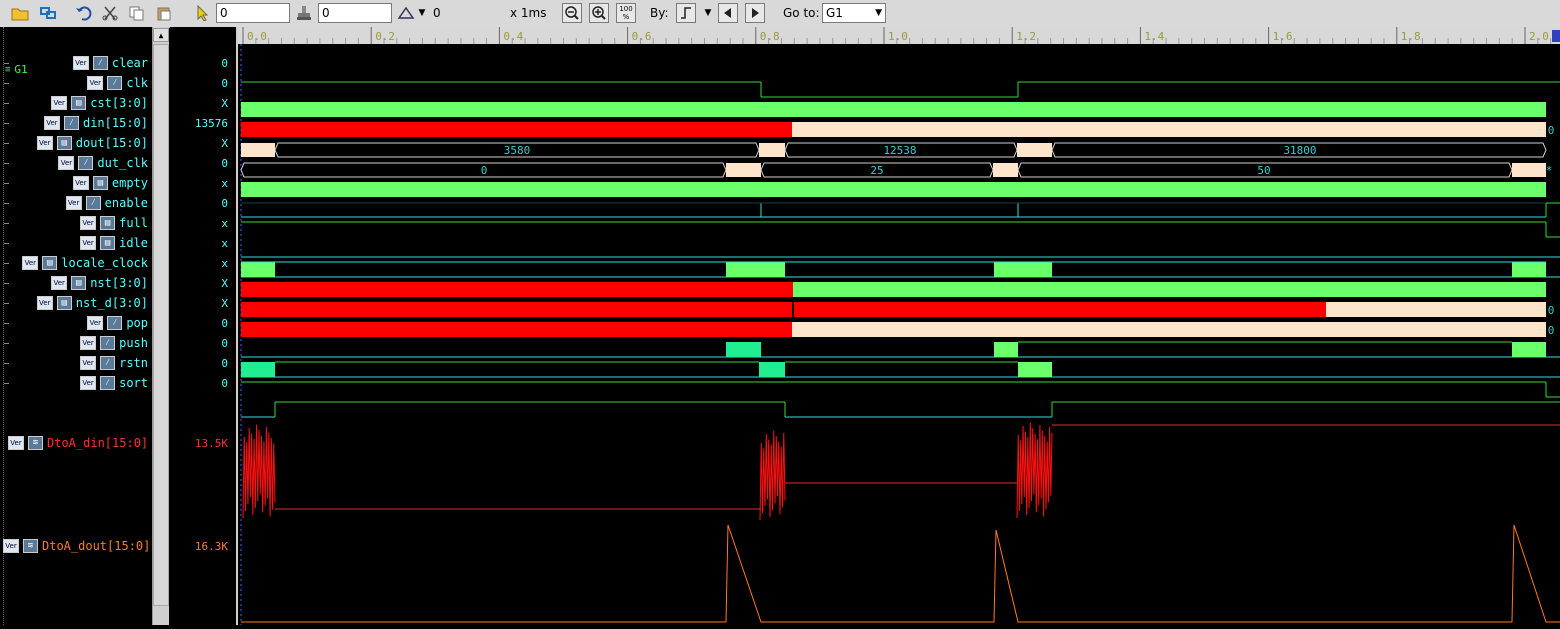  I want to click on signal-row-dut_clk: Ver ⁄ dut_clk, so click(103, 163).